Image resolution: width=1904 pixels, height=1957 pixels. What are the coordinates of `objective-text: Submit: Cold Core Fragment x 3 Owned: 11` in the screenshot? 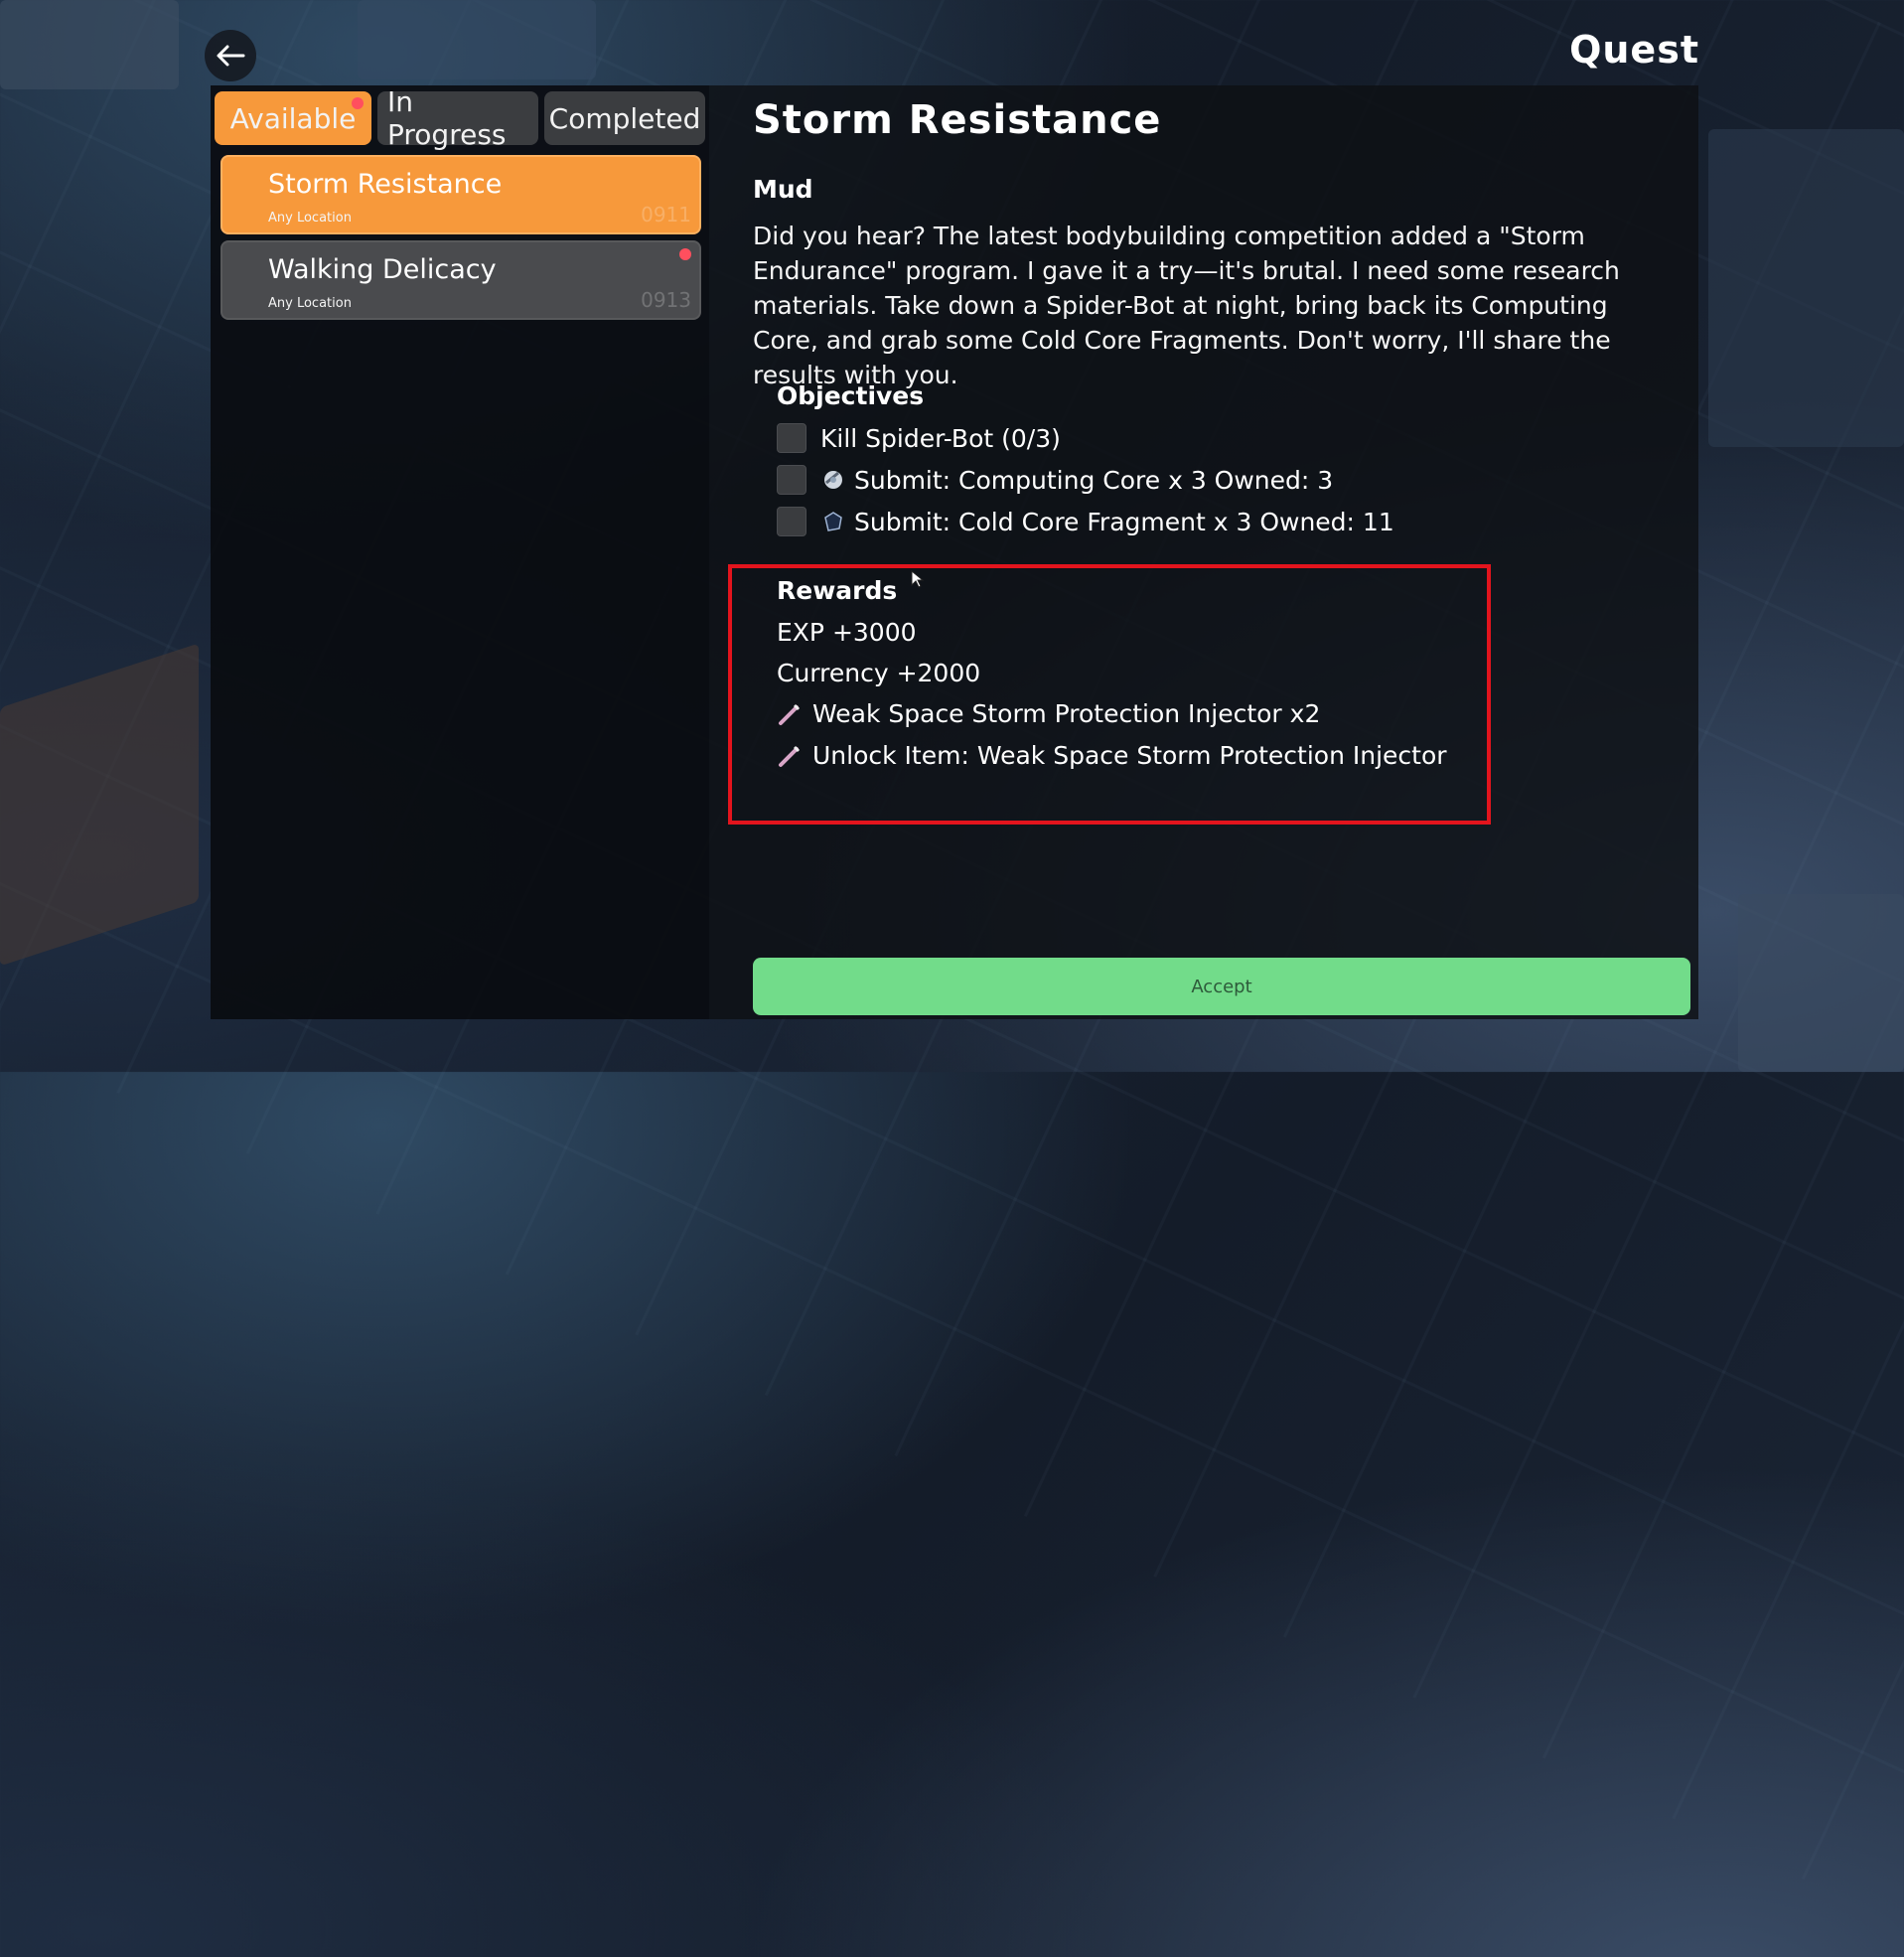 It's located at (1124, 521).